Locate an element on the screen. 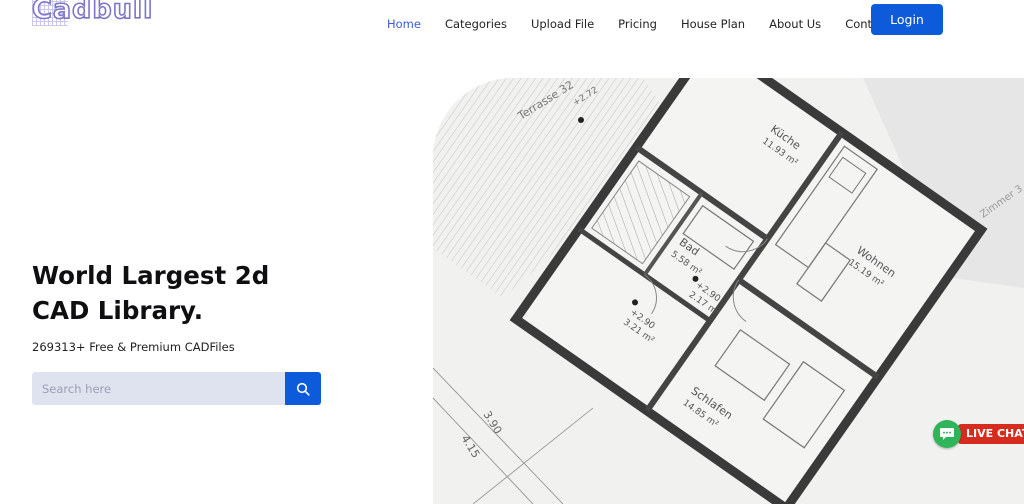 Image resolution: width=1024 pixels, height=504 pixels. search-icon is located at coordinates (303, 389).